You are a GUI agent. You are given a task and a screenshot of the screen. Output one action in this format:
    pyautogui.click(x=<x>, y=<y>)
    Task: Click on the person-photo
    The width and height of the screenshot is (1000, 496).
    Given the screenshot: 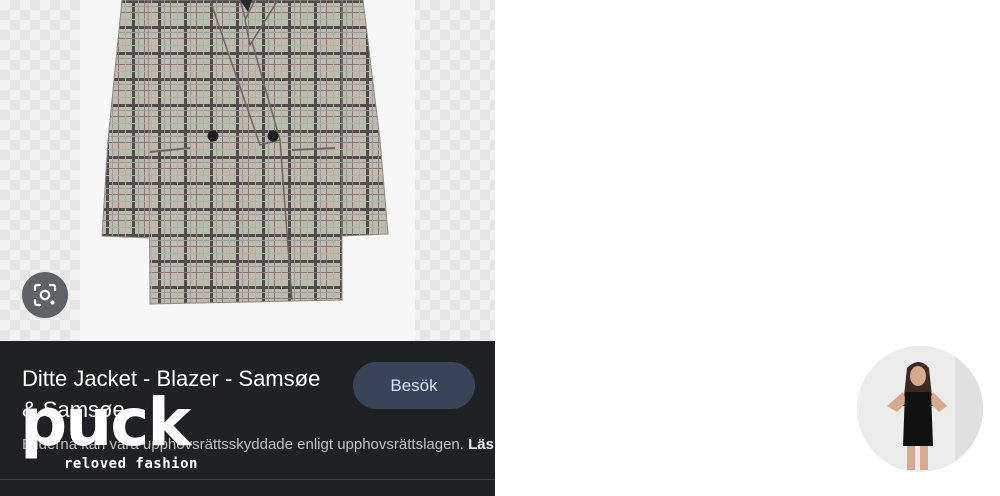 What is the action you would take?
    pyautogui.click(x=920, y=409)
    